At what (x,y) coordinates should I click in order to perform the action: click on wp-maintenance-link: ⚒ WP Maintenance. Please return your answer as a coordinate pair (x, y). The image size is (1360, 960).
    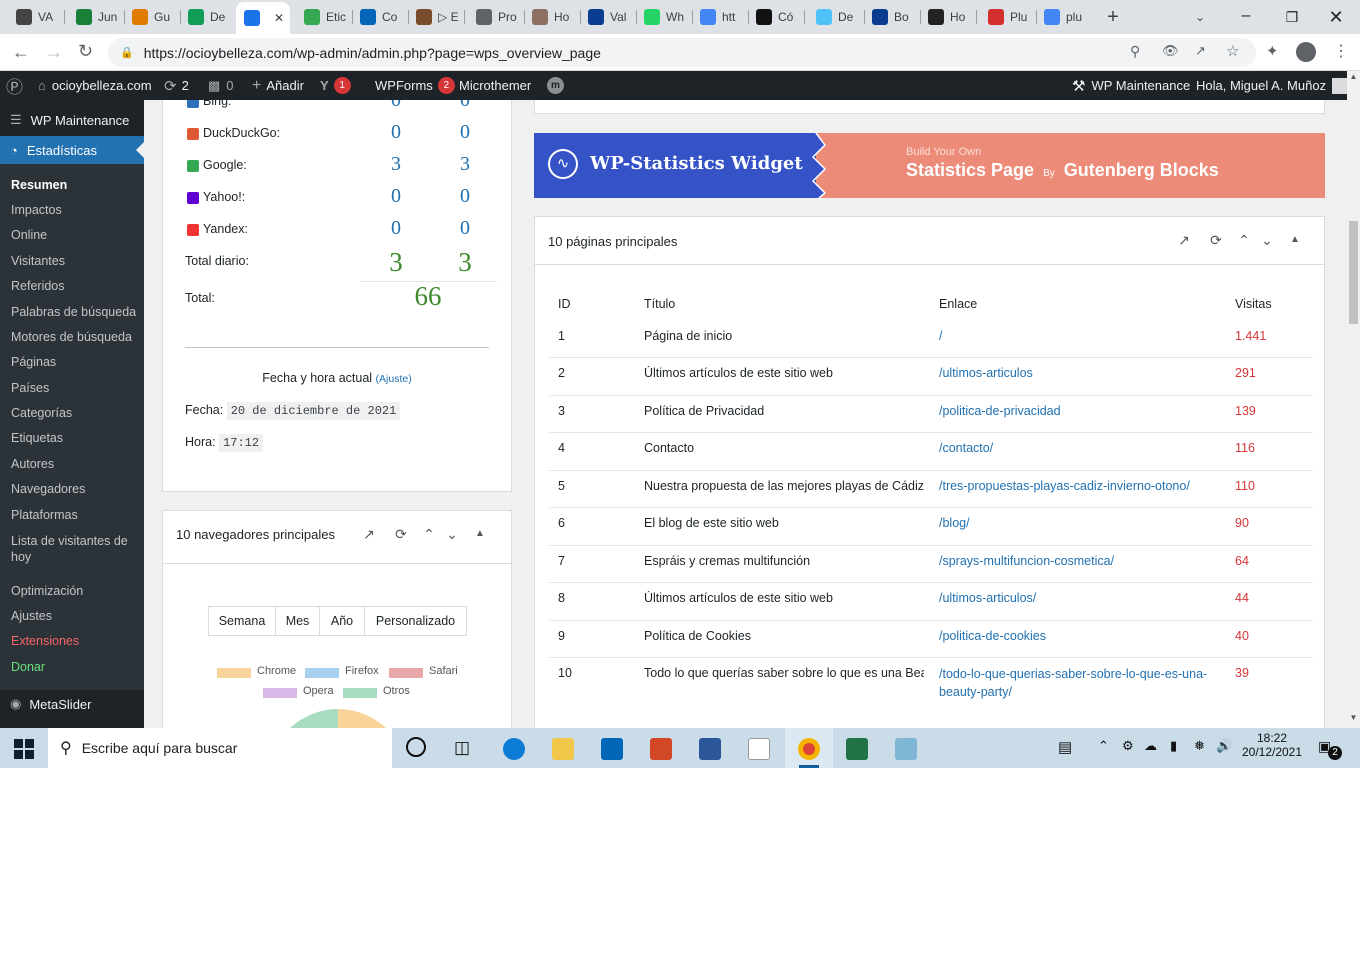
    Looking at the image, I should click on (1131, 85).